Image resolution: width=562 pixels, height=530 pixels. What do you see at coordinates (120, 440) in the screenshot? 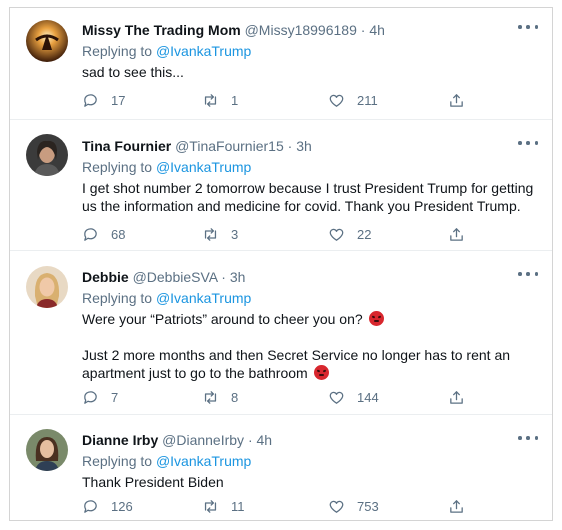
I see `display-name: Dianne Irby` at bounding box center [120, 440].